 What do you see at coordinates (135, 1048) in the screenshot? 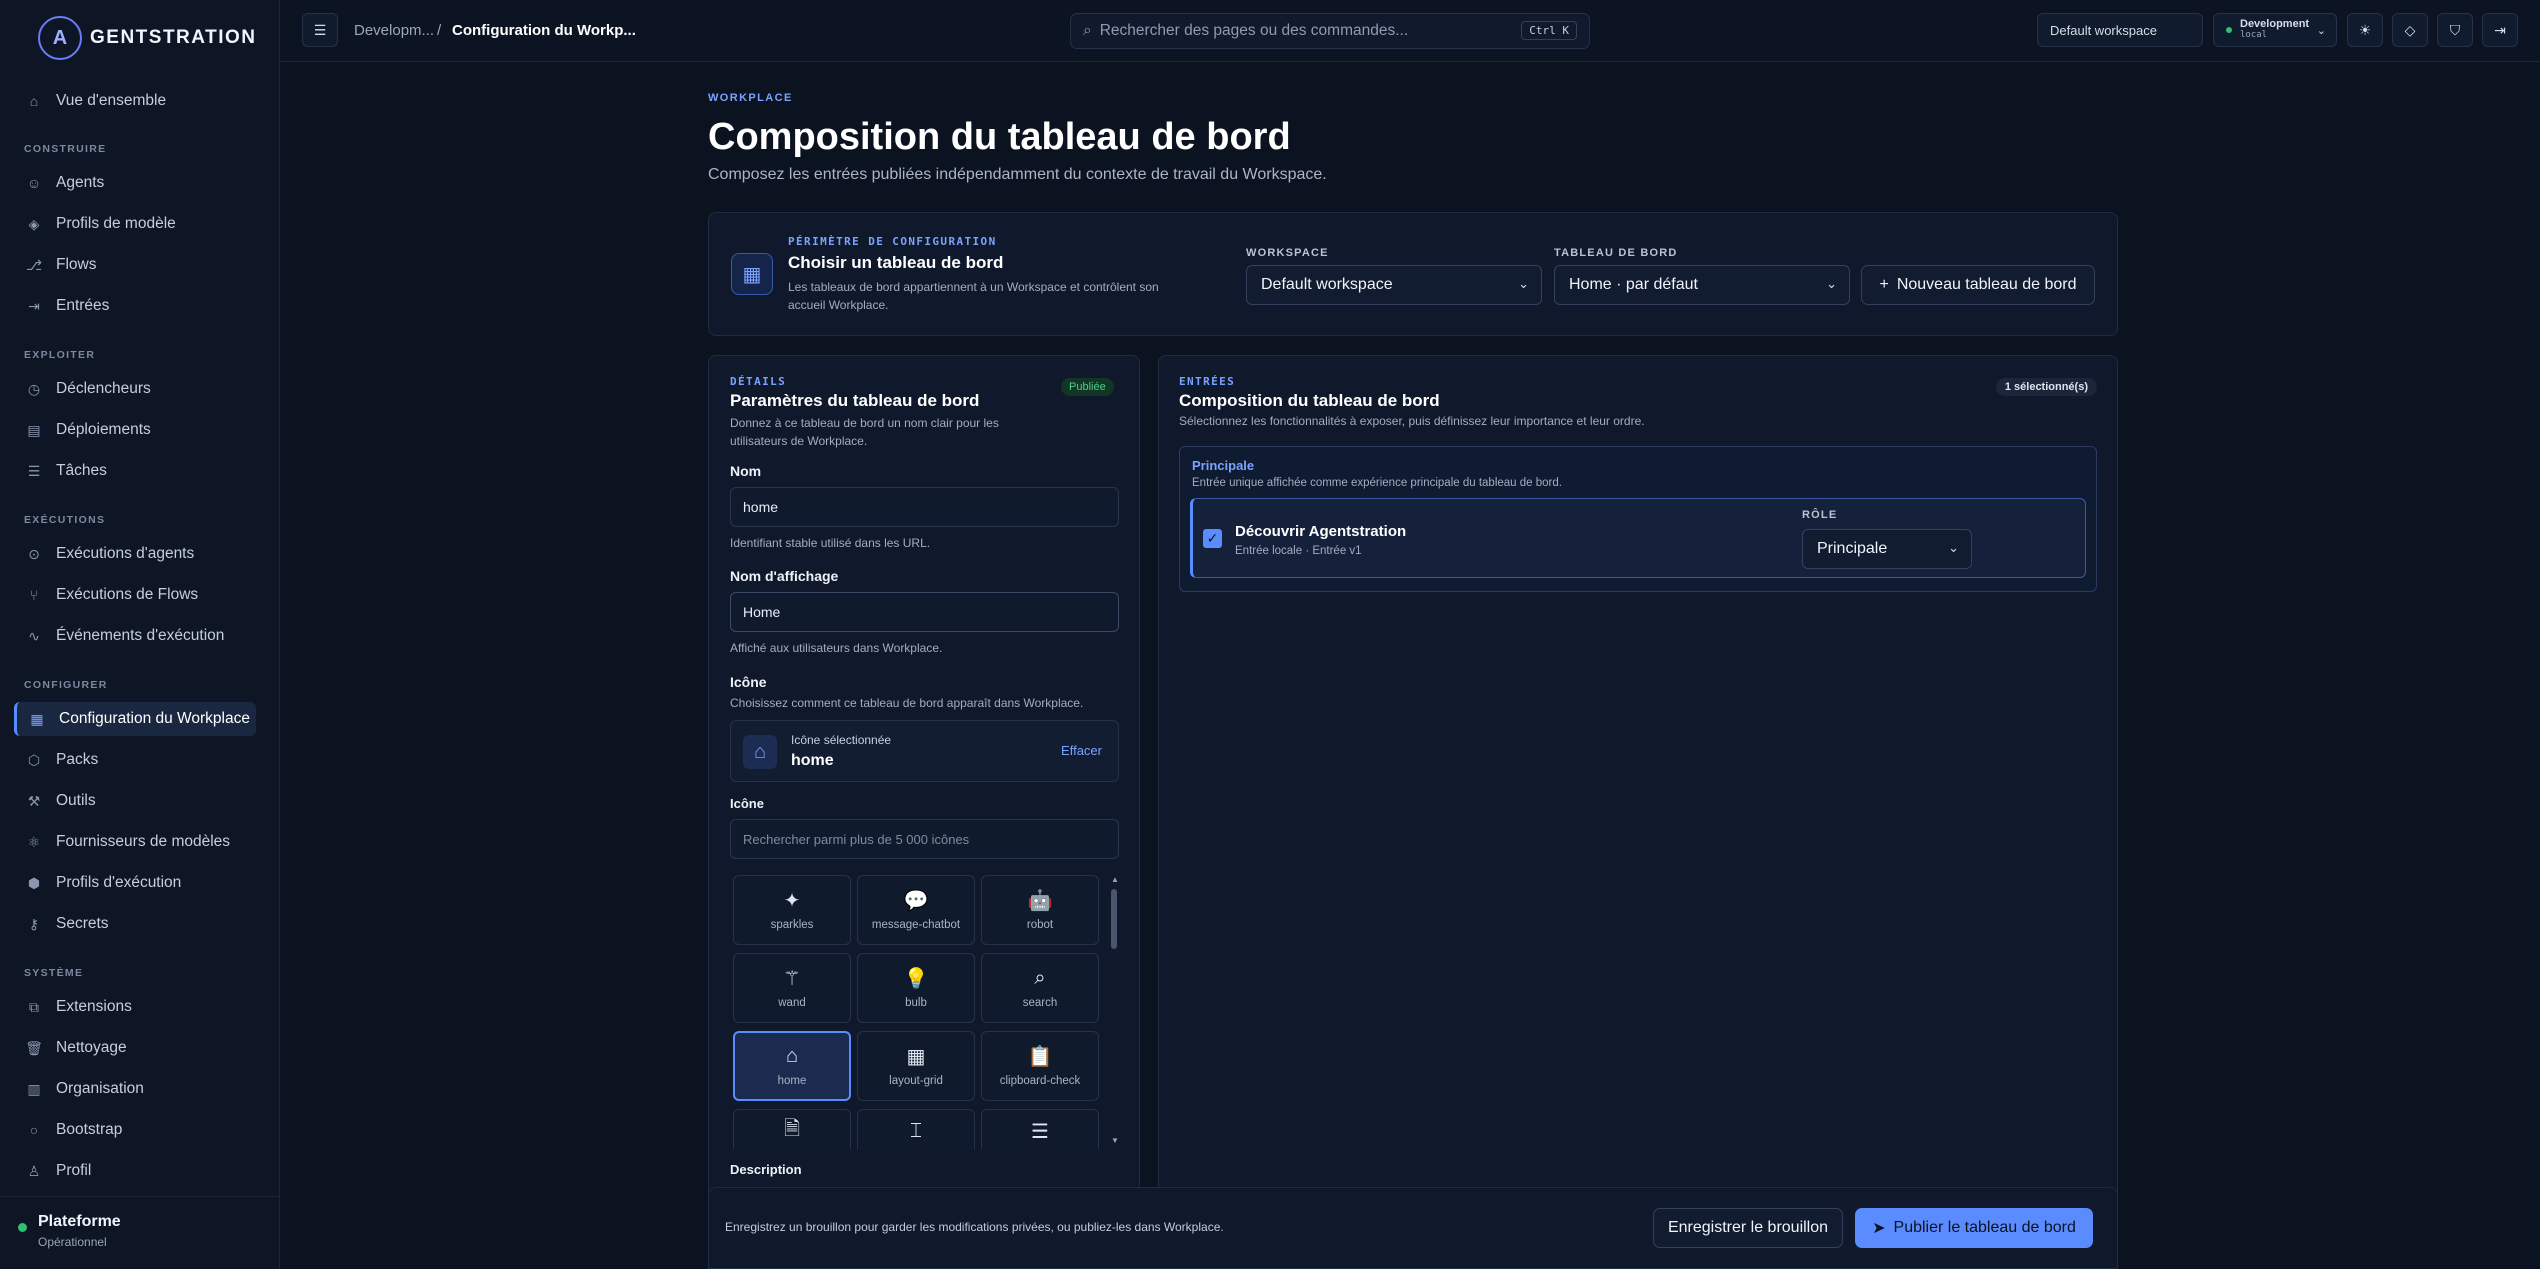
I see `sidebar-item-cleanup: 🗑 Nettoyage` at bounding box center [135, 1048].